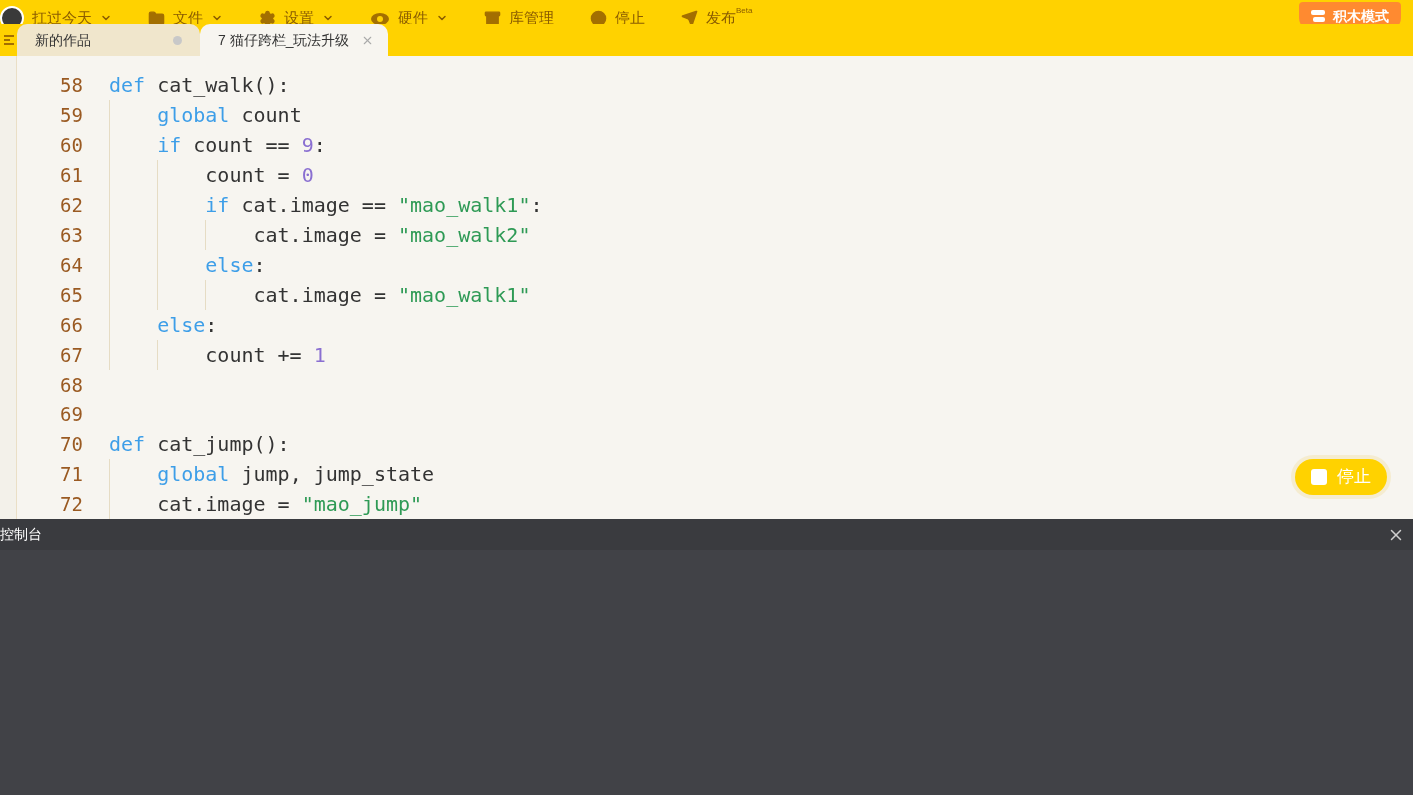 The width and height of the screenshot is (1413, 795). I want to click on line-number: 62, so click(71, 205).